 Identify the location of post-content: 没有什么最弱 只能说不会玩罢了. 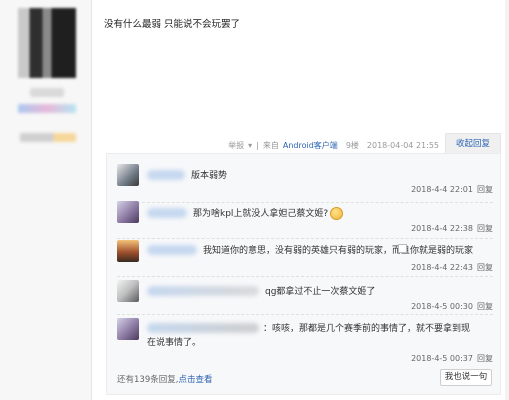
(172, 24).